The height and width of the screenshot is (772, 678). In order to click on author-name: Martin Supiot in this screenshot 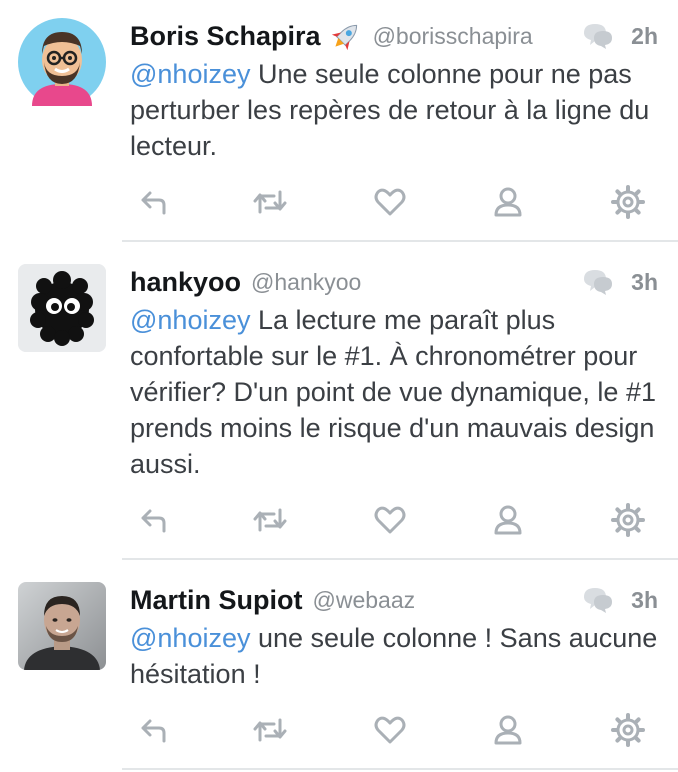, I will do `click(216, 600)`.